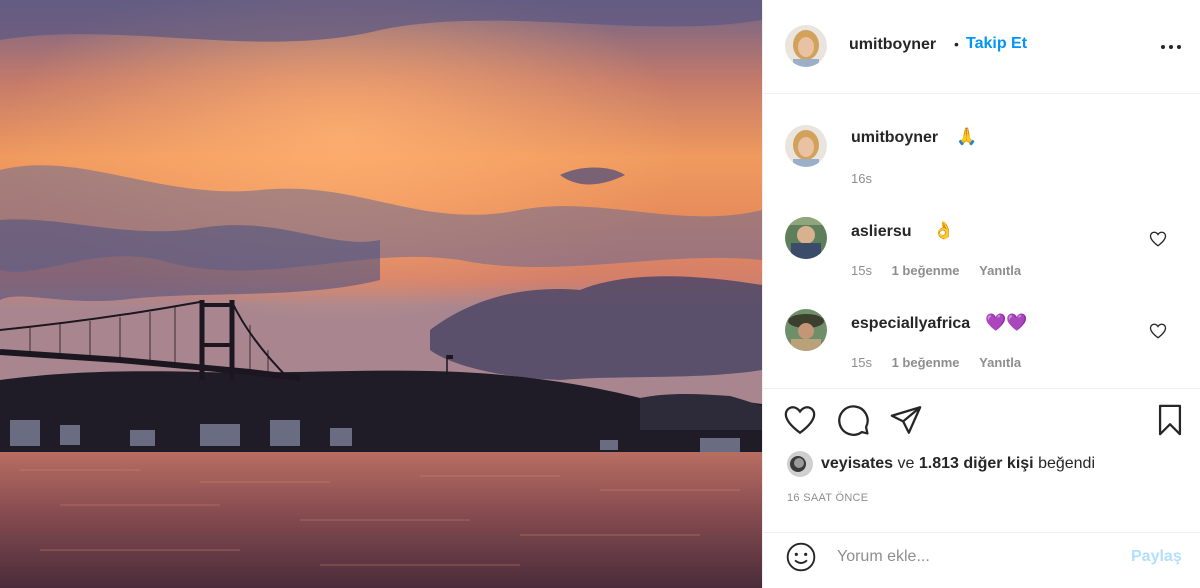 Image resolution: width=1200 pixels, height=588 pixels. I want to click on author-username: umitboyner, so click(892, 45).